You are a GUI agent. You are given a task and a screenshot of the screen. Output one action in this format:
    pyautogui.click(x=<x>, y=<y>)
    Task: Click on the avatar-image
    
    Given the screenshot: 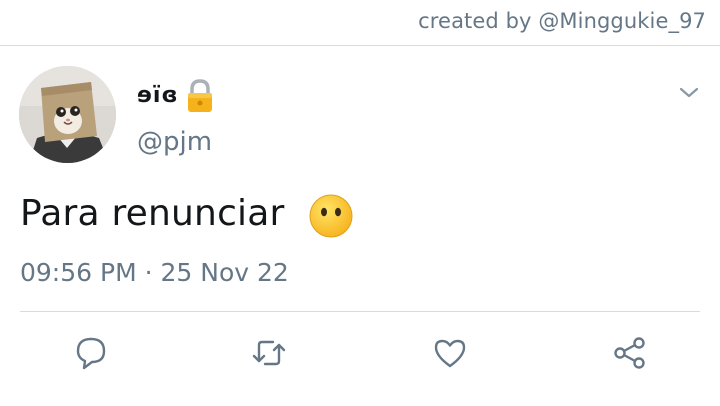 What is the action you would take?
    pyautogui.click(x=67, y=114)
    